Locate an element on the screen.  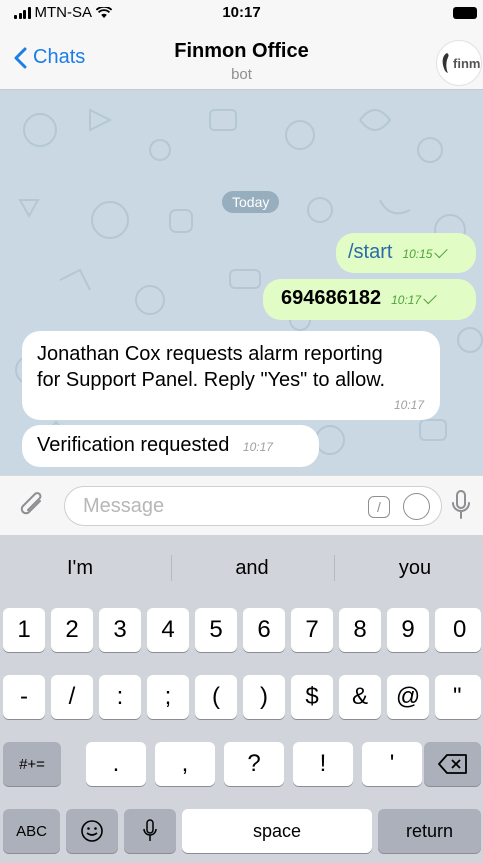
key-1: 1 is located at coordinates (24, 630).